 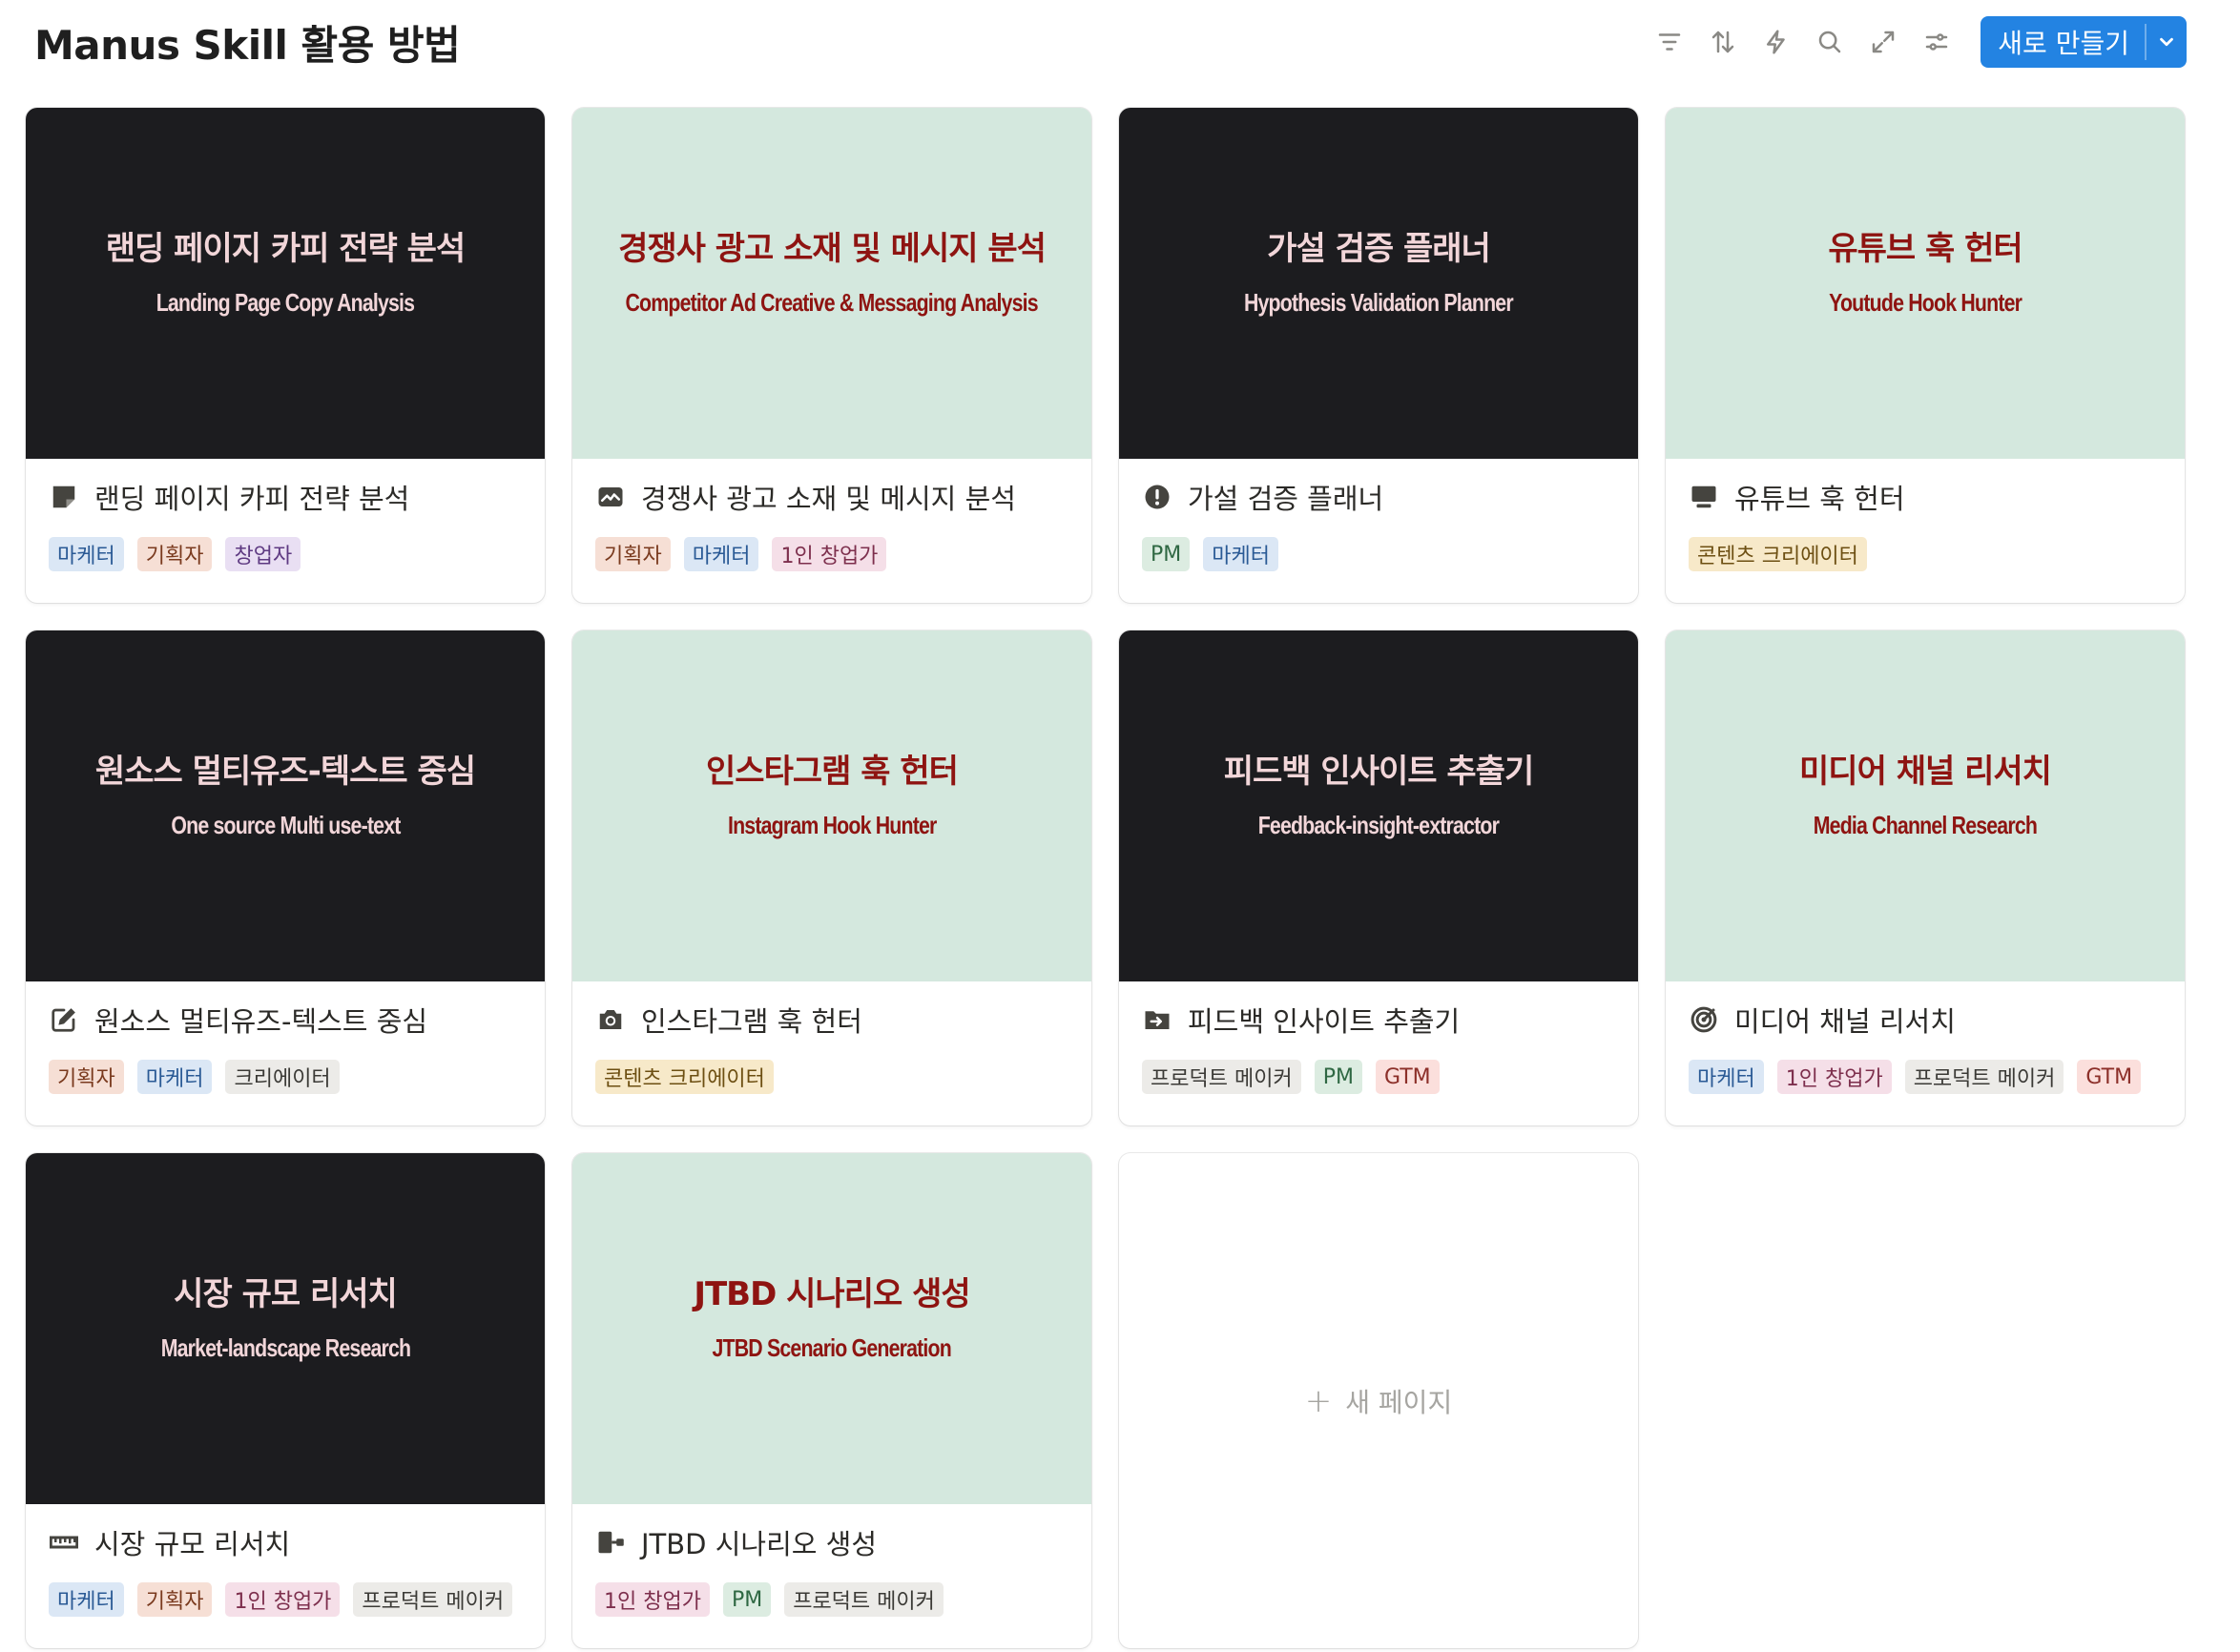 I want to click on cover-title-ko: 유튜브 훅 헌터, so click(x=1925, y=249).